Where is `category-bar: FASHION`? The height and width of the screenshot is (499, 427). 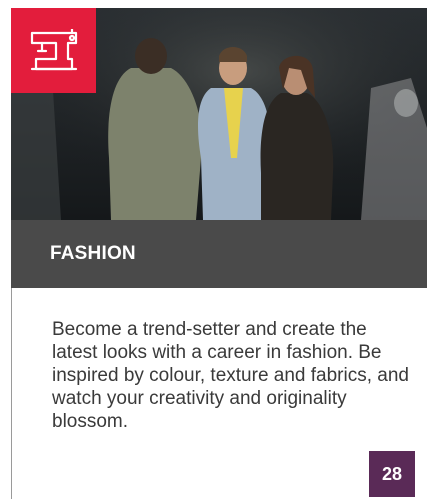
category-bar: FASHION is located at coordinates (219, 254).